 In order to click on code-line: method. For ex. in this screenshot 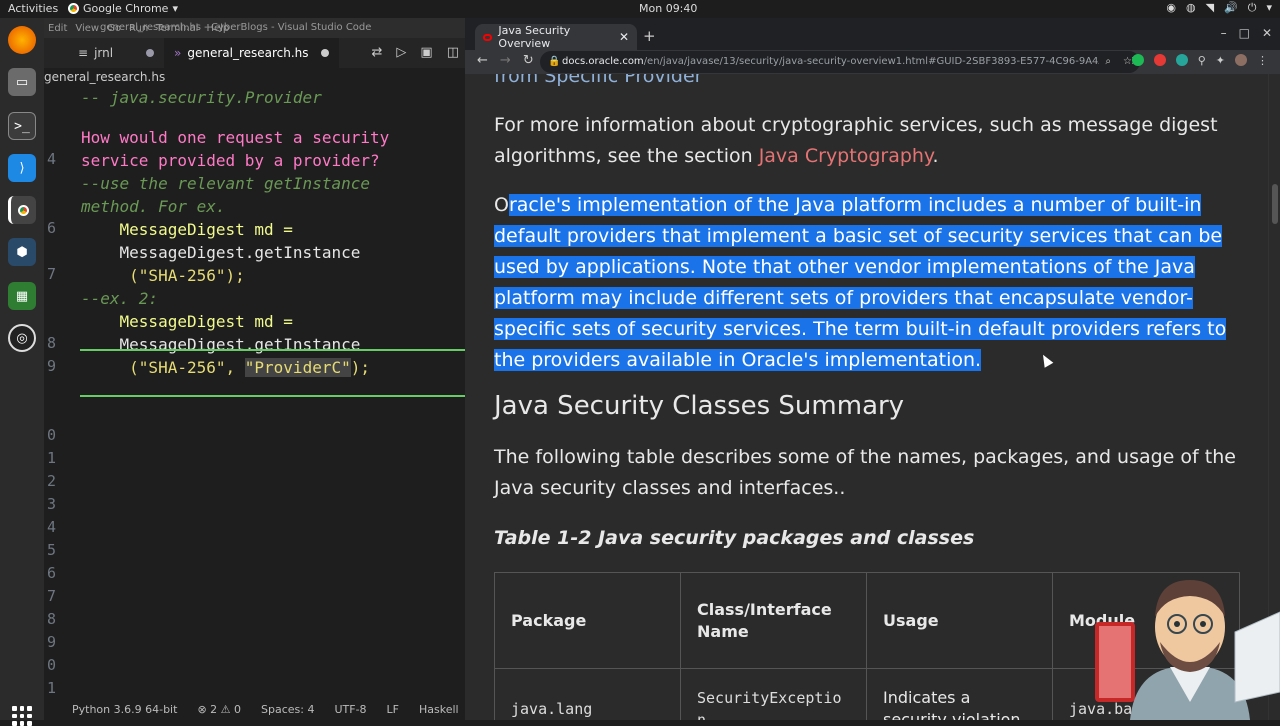, I will do `click(153, 206)`.